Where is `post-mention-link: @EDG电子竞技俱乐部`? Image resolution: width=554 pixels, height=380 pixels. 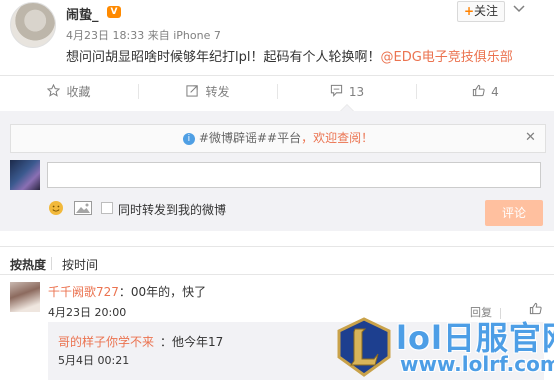
post-mention-link: @EDG电子竞技俱乐部 is located at coordinates (446, 57).